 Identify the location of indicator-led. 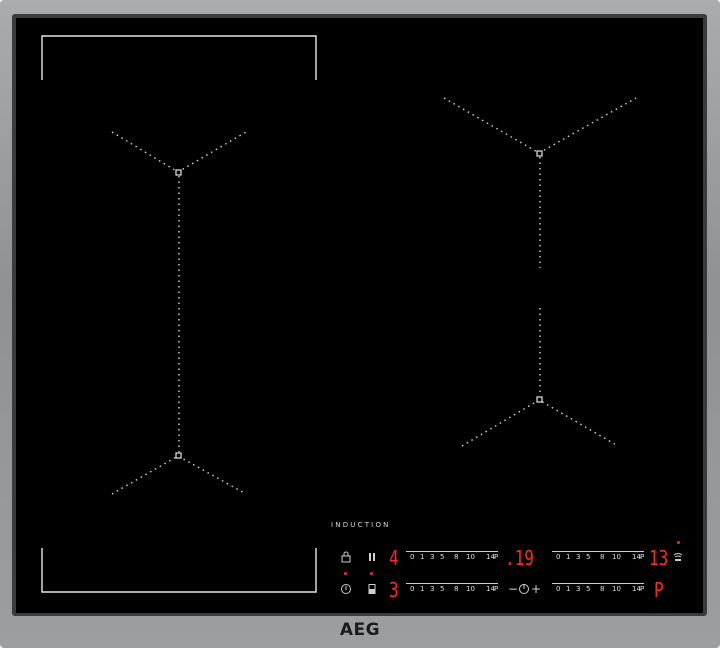
(678, 542).